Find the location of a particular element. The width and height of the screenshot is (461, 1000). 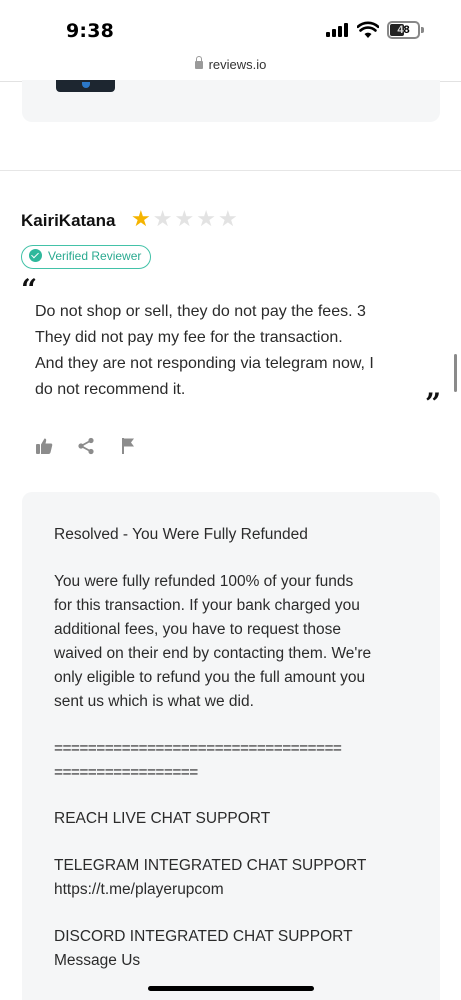

reply-line: sent us which is what we did. is located at coordinates (154, 701).